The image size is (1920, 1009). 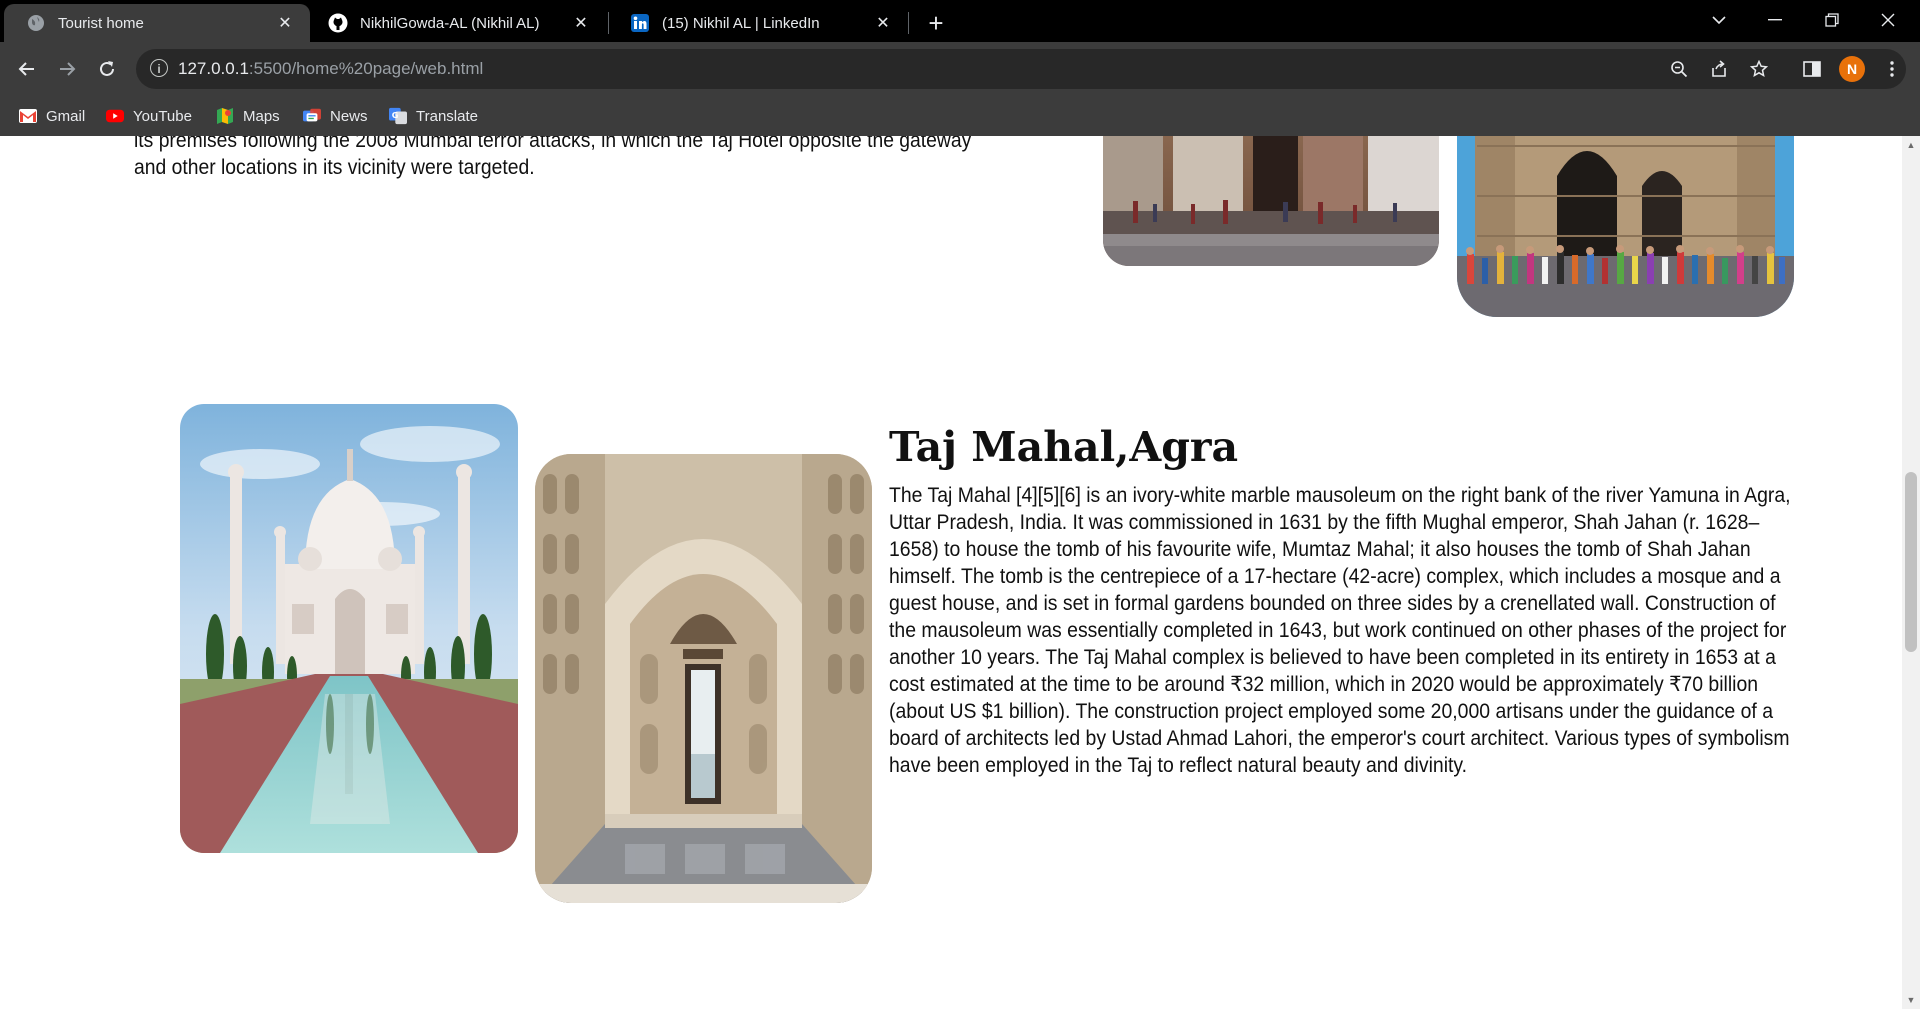 I want to click on gateway-of-india-photo, so click(x=1271, y=201).